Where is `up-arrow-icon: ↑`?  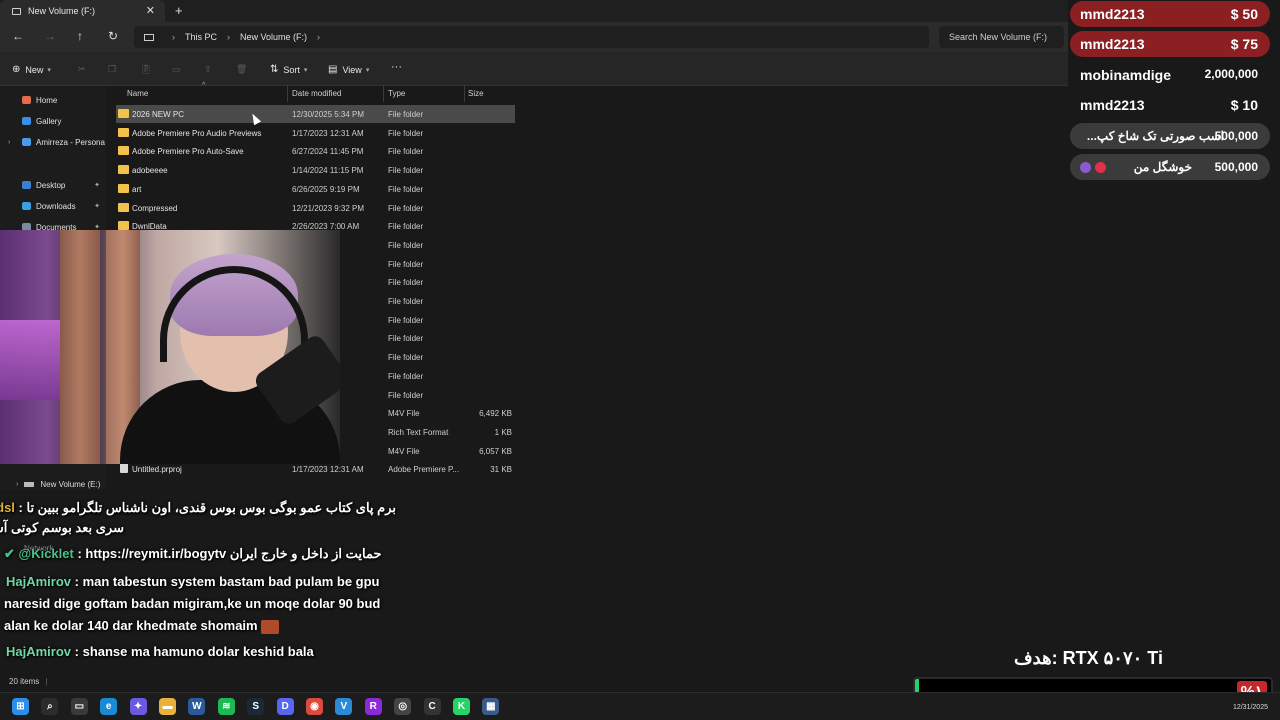 up-arrow-icon: ↑ is located at coordinates (80, 36).